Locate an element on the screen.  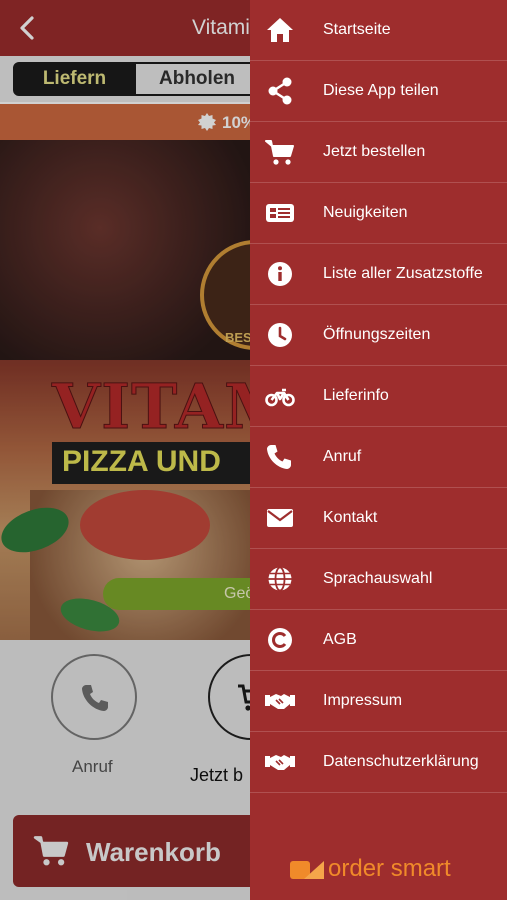
news-icon is located at coordinates (280, 213).